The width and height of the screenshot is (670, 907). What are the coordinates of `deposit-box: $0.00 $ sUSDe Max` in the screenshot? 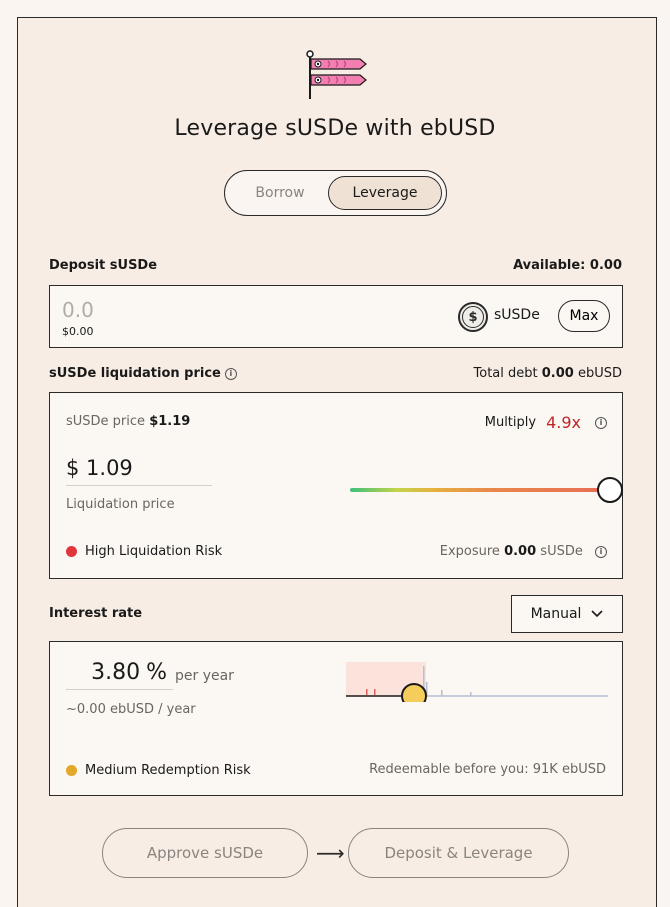 It's located at (336, 316).